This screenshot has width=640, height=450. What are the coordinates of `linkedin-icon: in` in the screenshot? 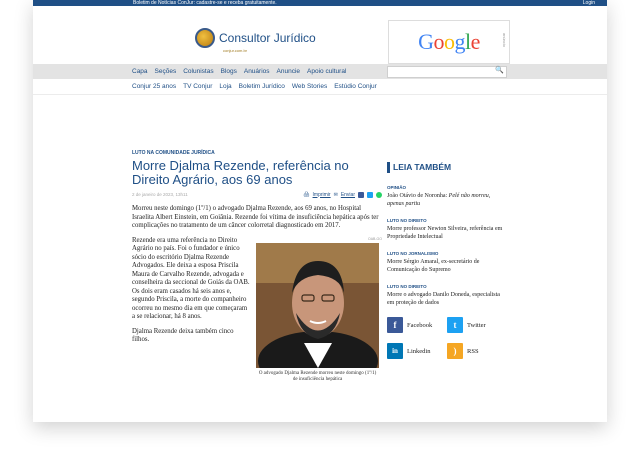 It's located at (395, 351).